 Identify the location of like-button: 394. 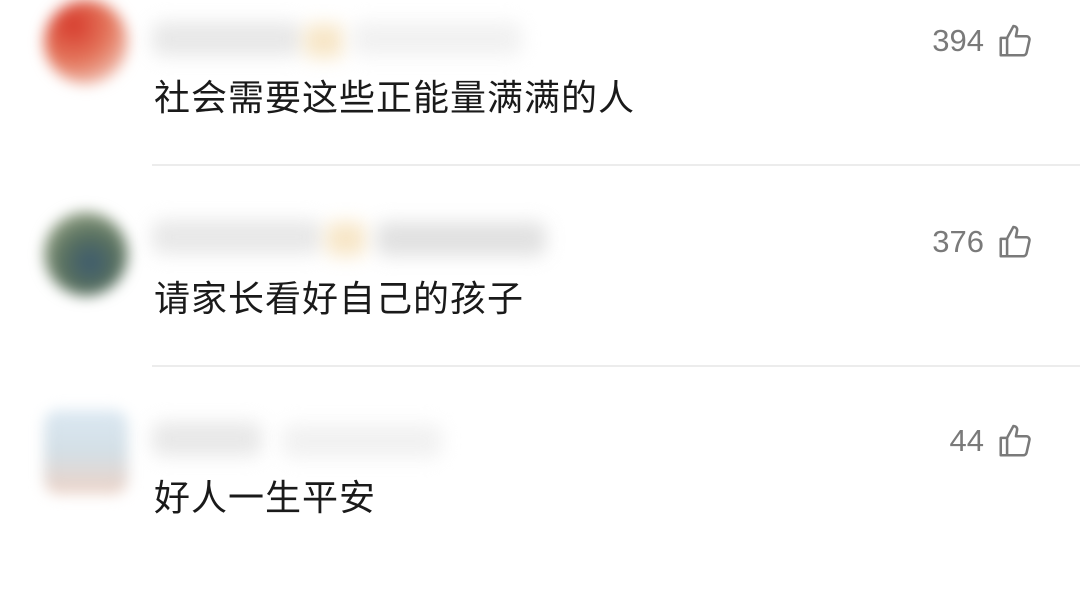
(983, 41).